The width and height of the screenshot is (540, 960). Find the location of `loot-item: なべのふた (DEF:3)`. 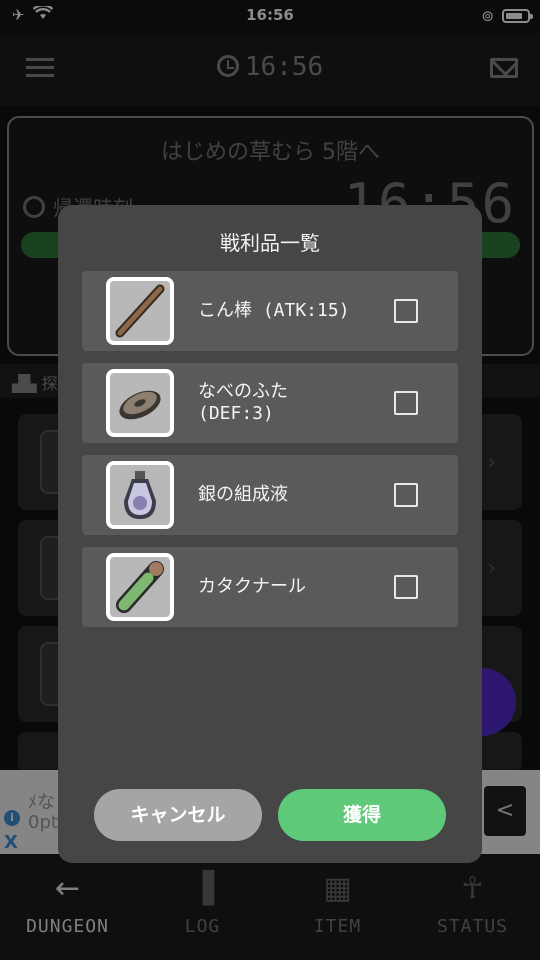

loot-item: なべのふた (DEF:3) is located at coordinates (270, 403).